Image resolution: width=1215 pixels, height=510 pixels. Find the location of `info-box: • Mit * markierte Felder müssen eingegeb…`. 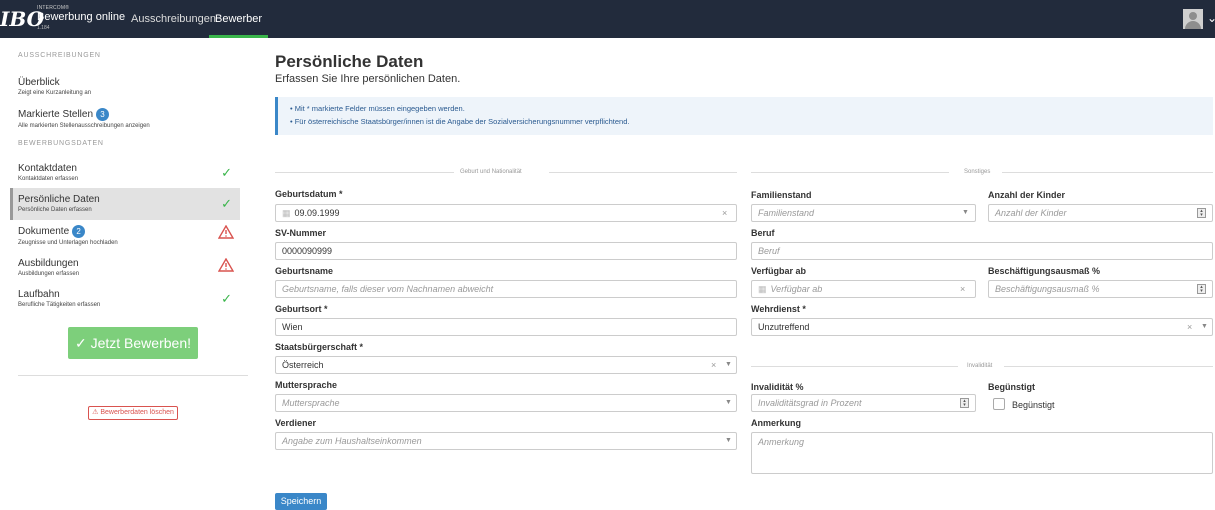

info-box: • Mit * markierte Felder müssen eingegeb… is located at coordinates (744, 116).